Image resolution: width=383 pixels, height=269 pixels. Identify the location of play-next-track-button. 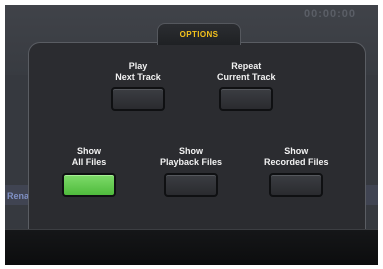
(138, 99).